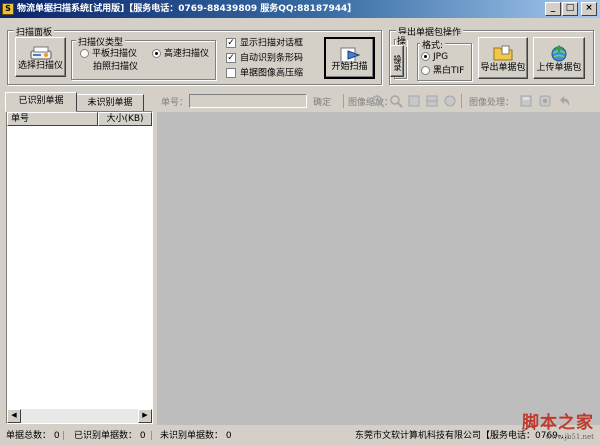 The width and height of the screenshot is (600, 445). I want to click on column-doc-no: 单号, so click(52, 119).